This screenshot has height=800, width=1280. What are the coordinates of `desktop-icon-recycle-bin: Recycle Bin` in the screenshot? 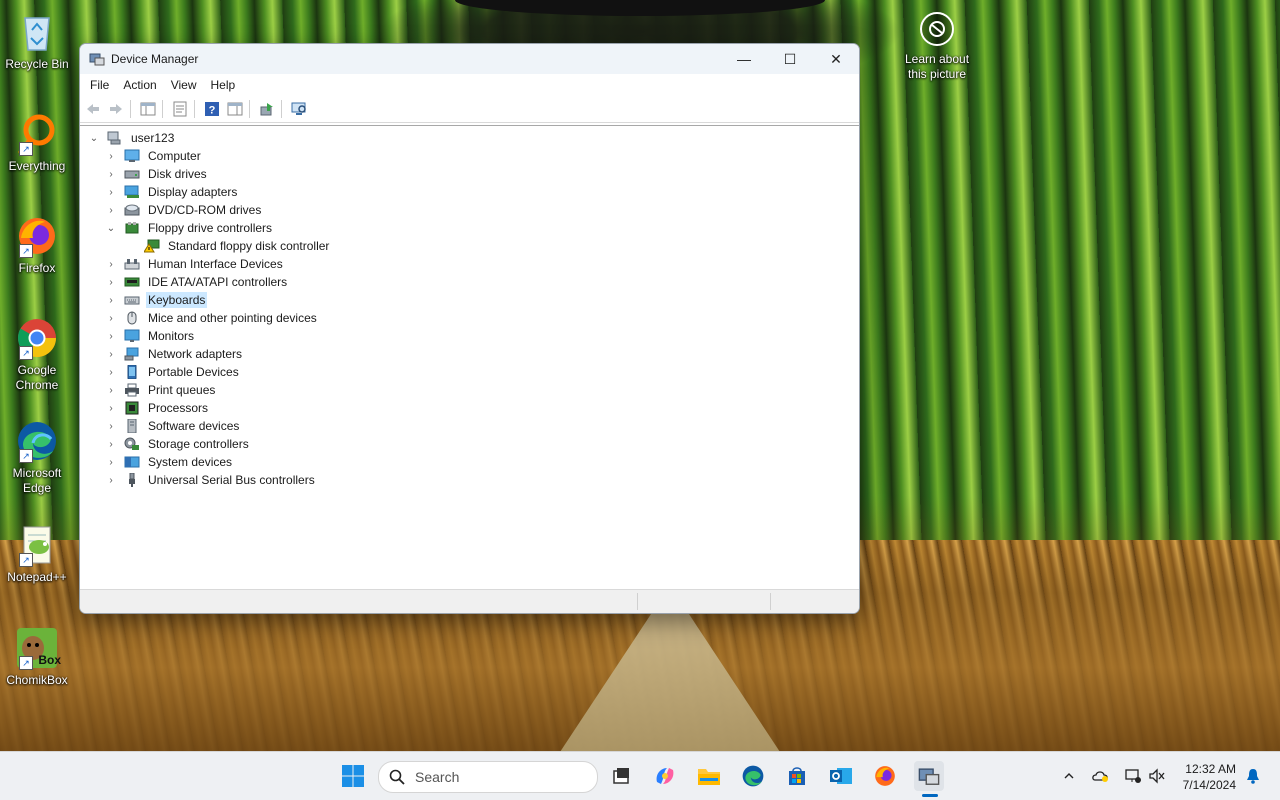 It's located at (37, 41).